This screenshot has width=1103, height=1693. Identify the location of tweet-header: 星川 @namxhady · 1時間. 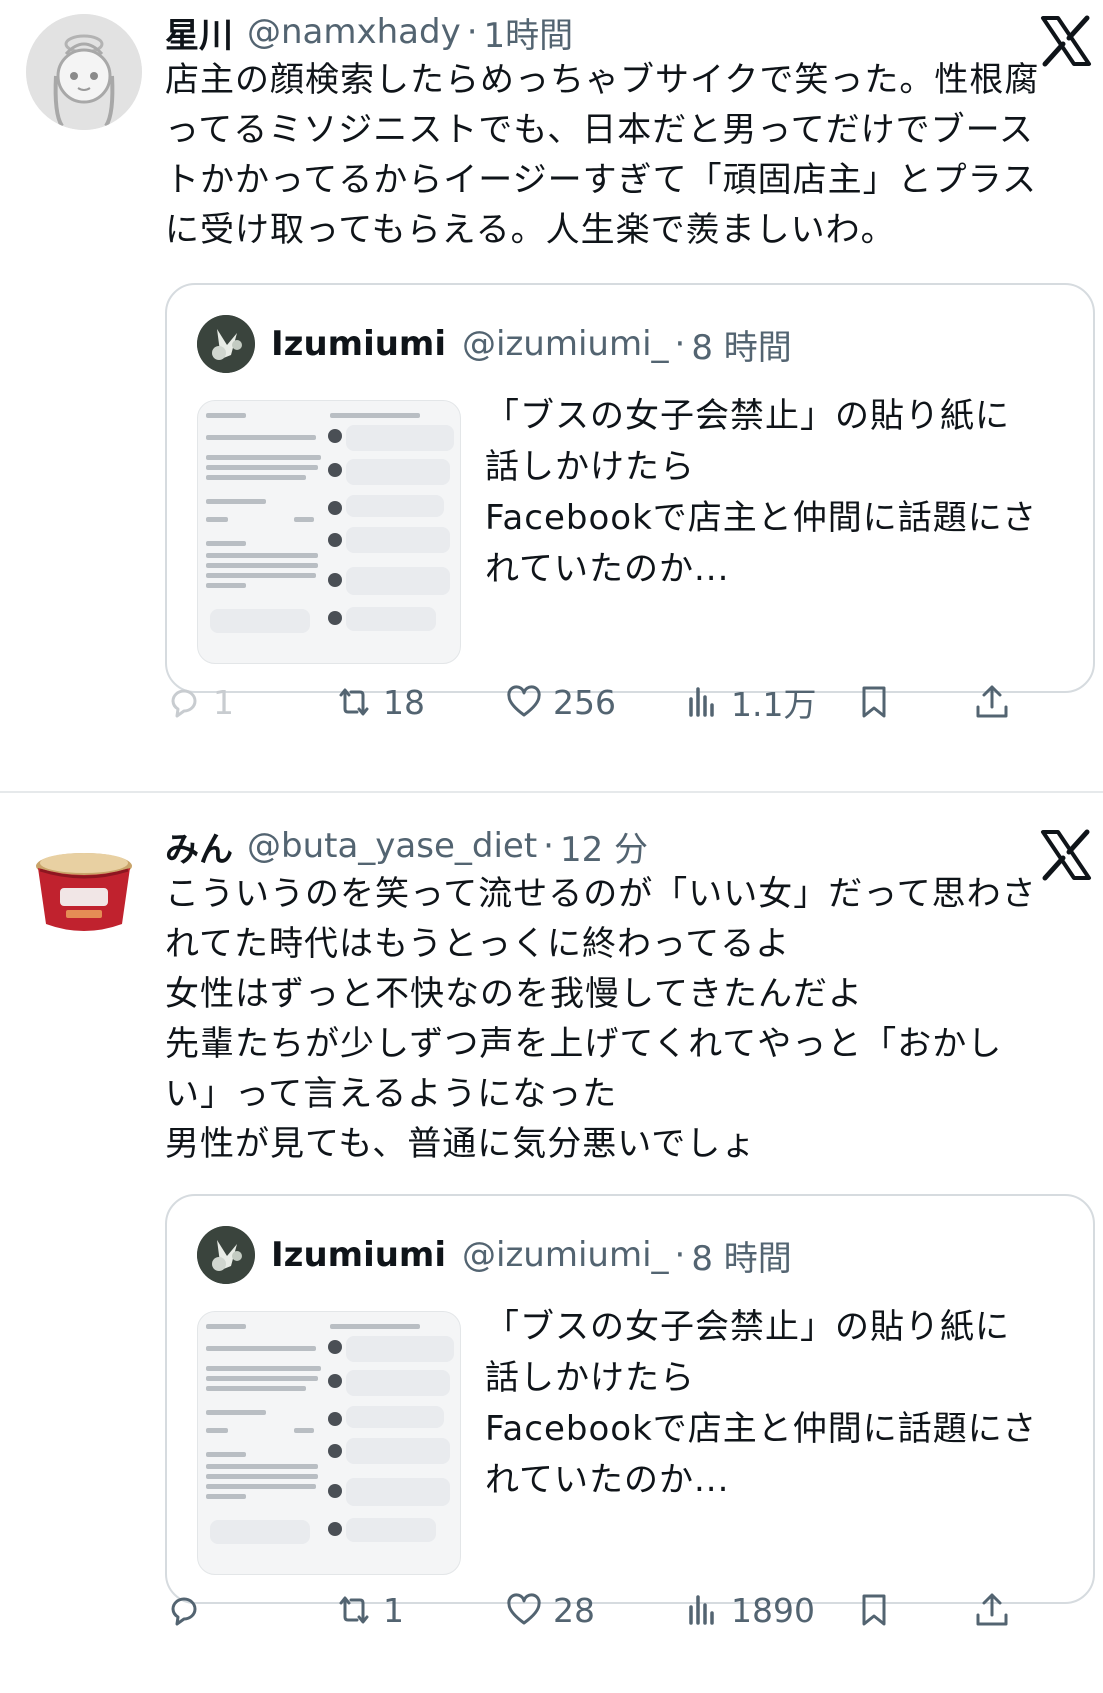
(369, 32).